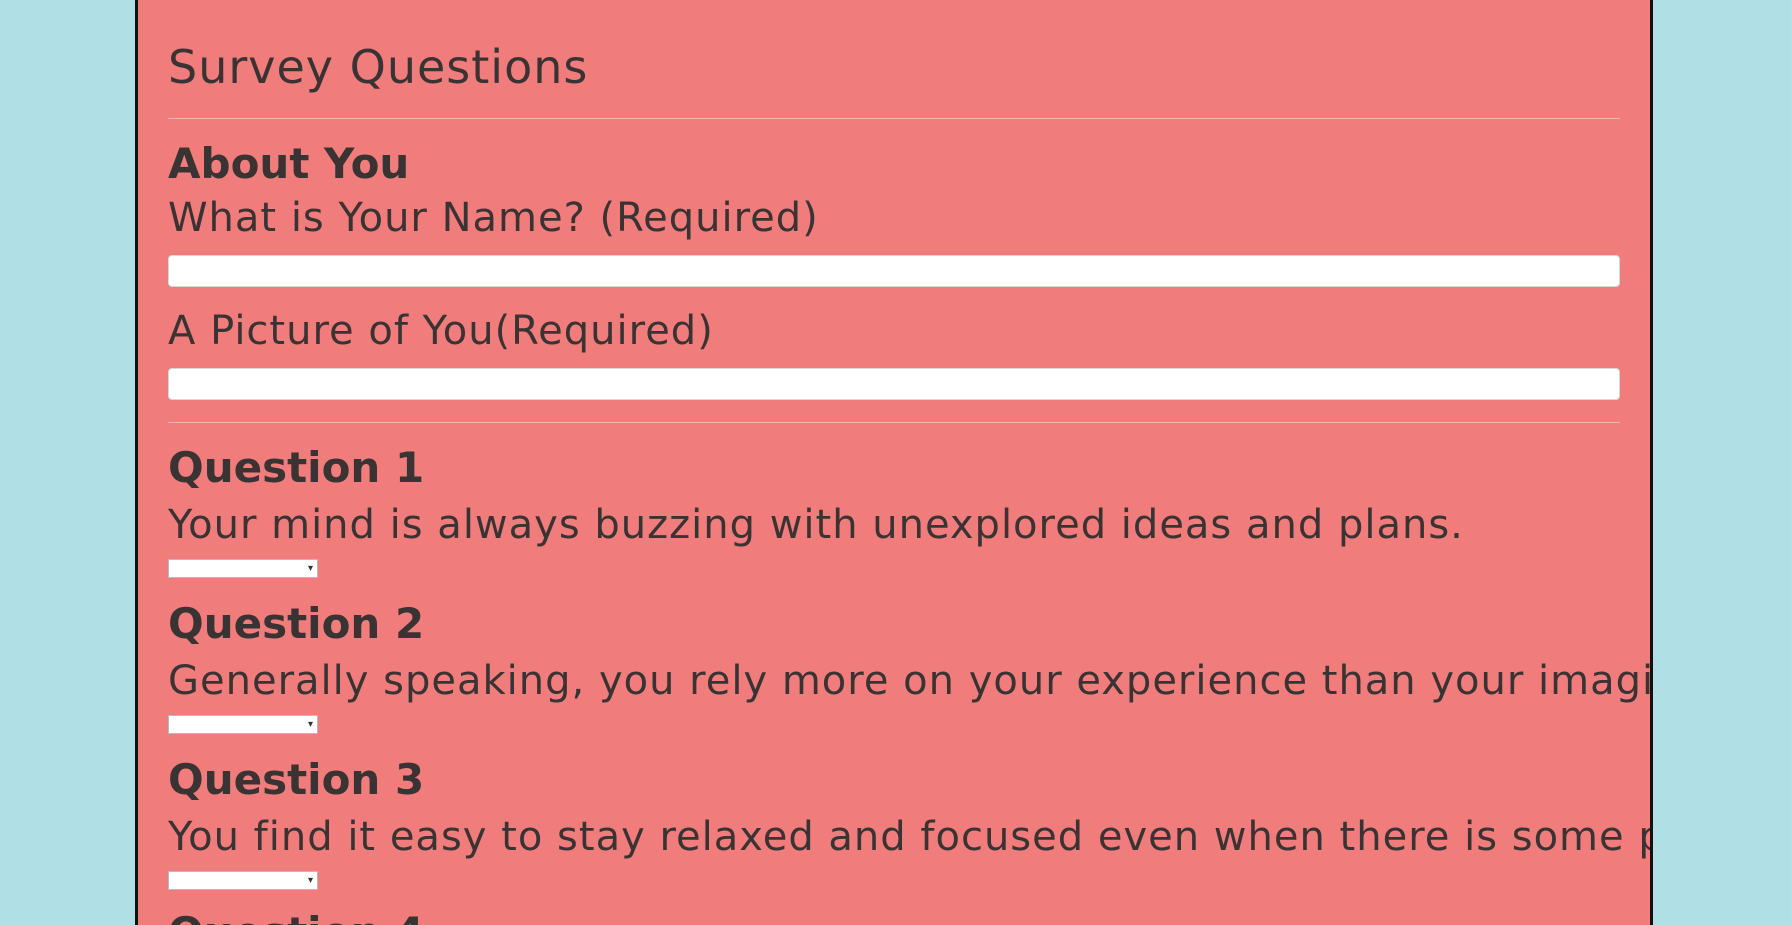 The image size is (1791, 925). I want to click on question-3-select: ▾, so click(243, 880).